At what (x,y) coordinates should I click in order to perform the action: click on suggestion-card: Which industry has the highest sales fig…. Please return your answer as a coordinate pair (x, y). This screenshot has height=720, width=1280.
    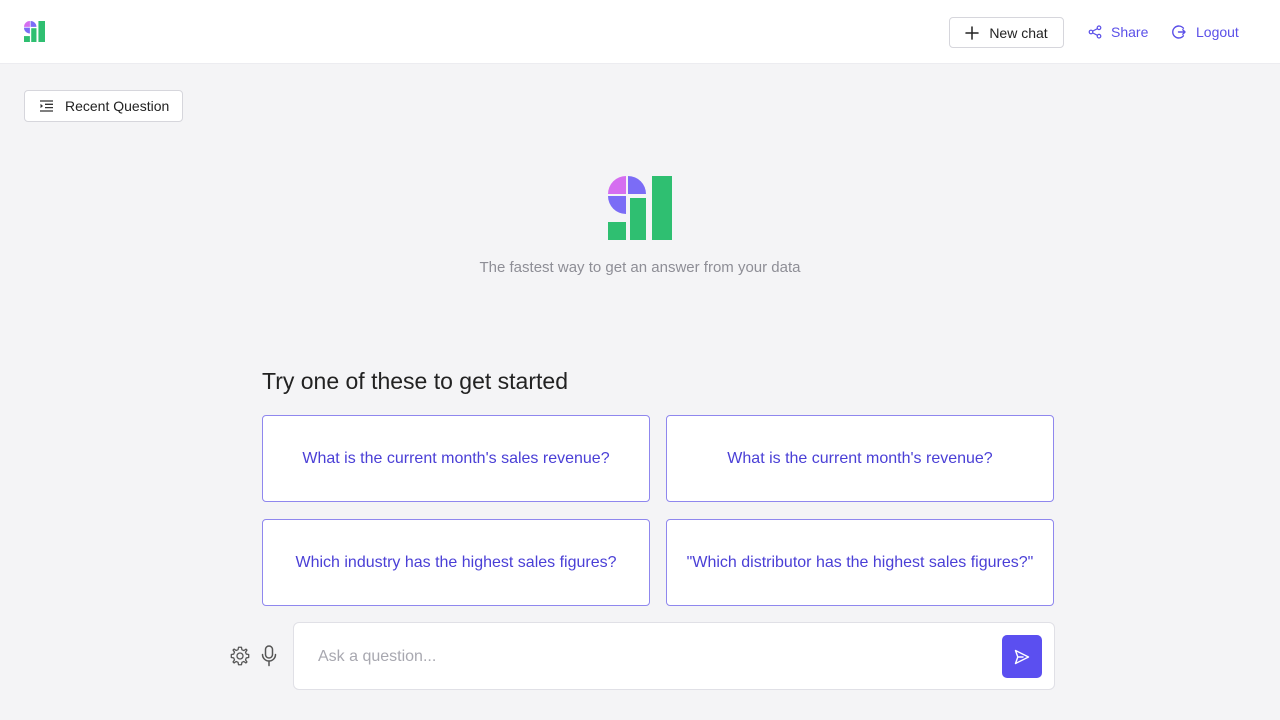
    Looking at the image, I should click on (456, 562).